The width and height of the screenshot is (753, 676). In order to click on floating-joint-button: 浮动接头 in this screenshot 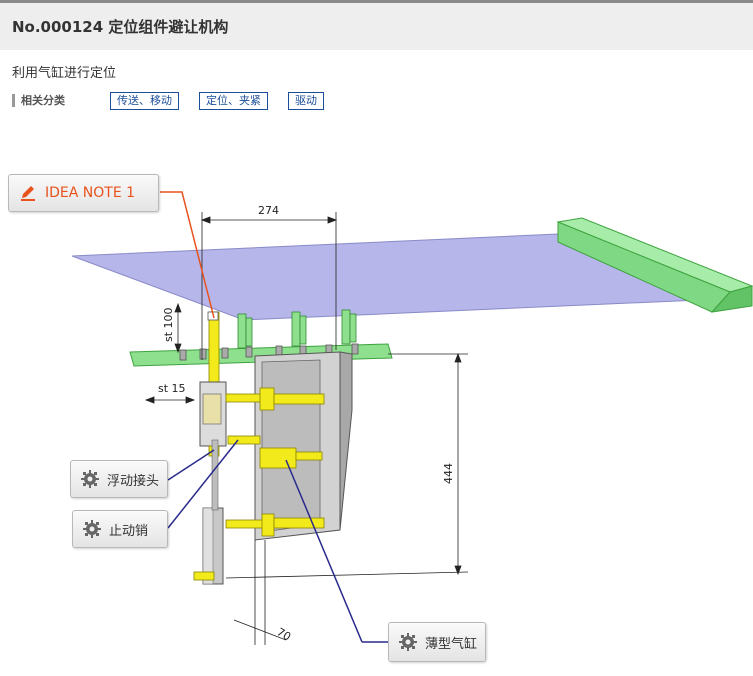, I will do `click(119, 479)`.